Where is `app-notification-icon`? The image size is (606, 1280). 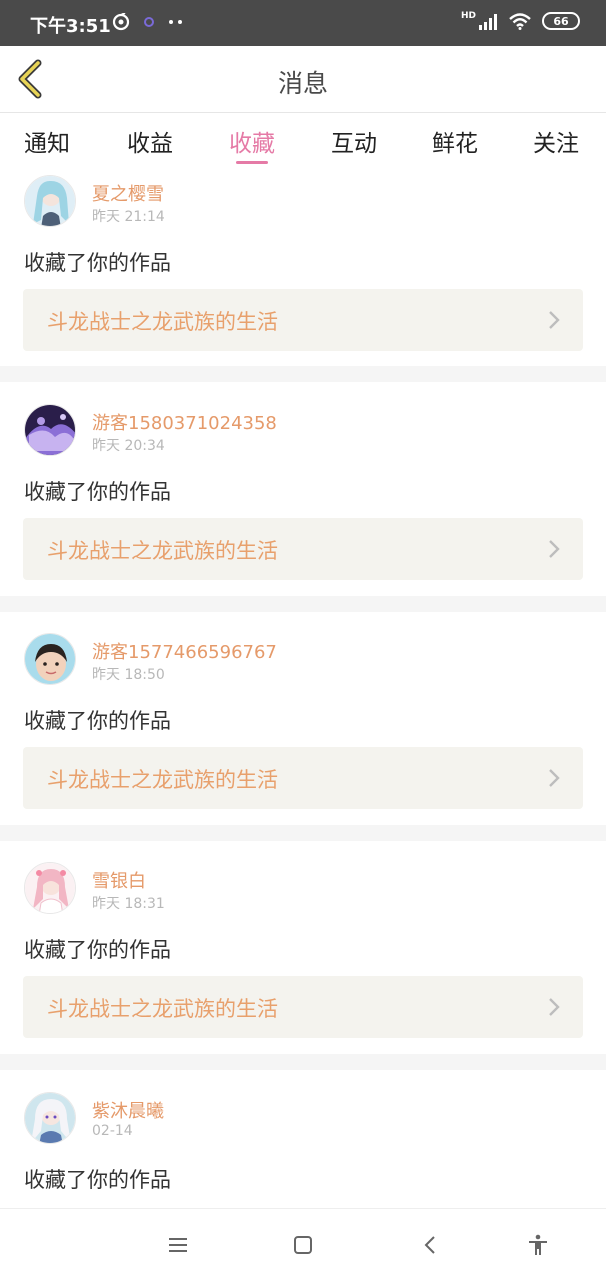
app-notification-icon is located at coordinates (121, 22).